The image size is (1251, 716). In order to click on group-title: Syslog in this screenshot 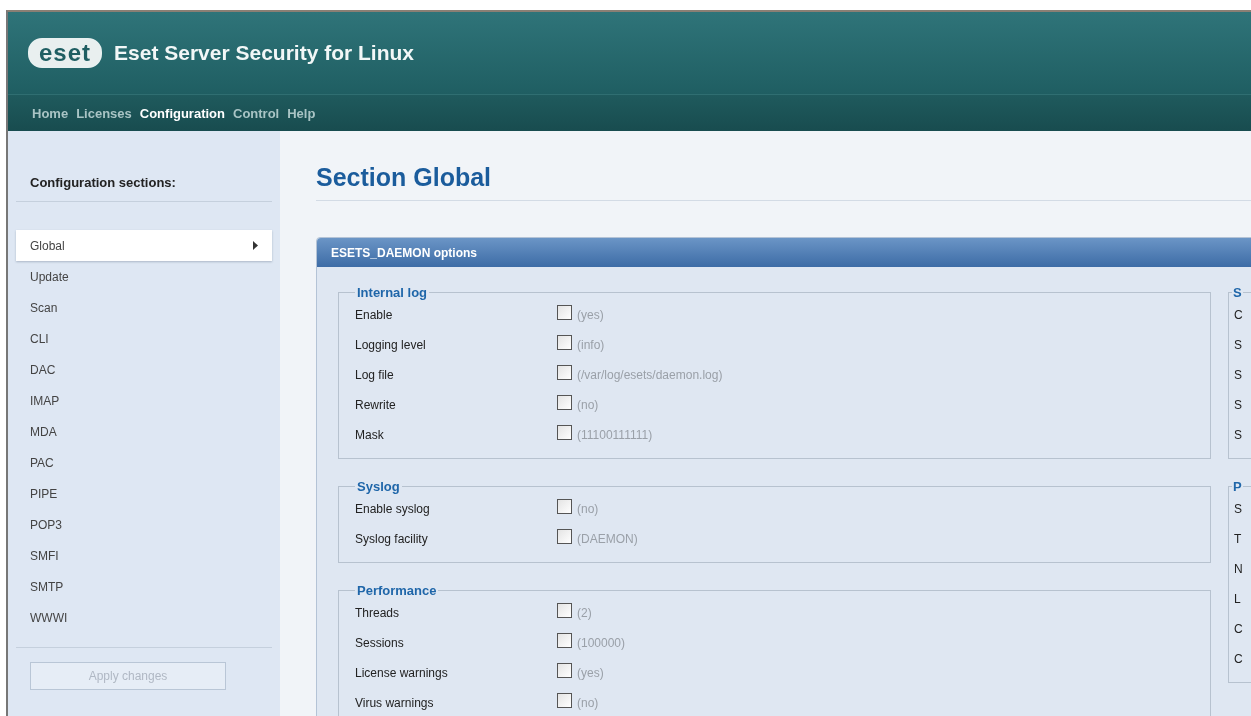, I will do `click(378, 486)`.